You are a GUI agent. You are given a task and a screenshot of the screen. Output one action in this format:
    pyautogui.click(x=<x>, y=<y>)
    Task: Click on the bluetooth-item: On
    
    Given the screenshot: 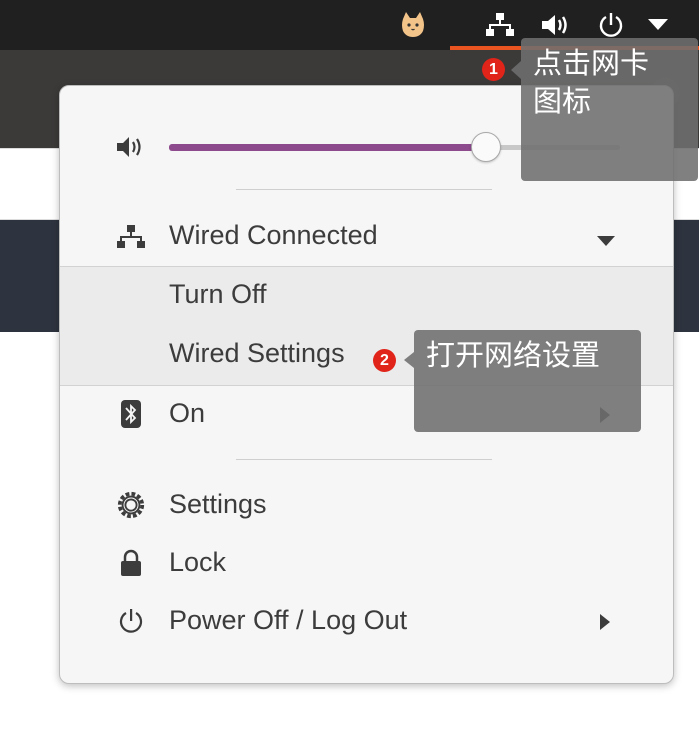 What is the action you would take?
    pyautogui.click(x=187, y=413)
    